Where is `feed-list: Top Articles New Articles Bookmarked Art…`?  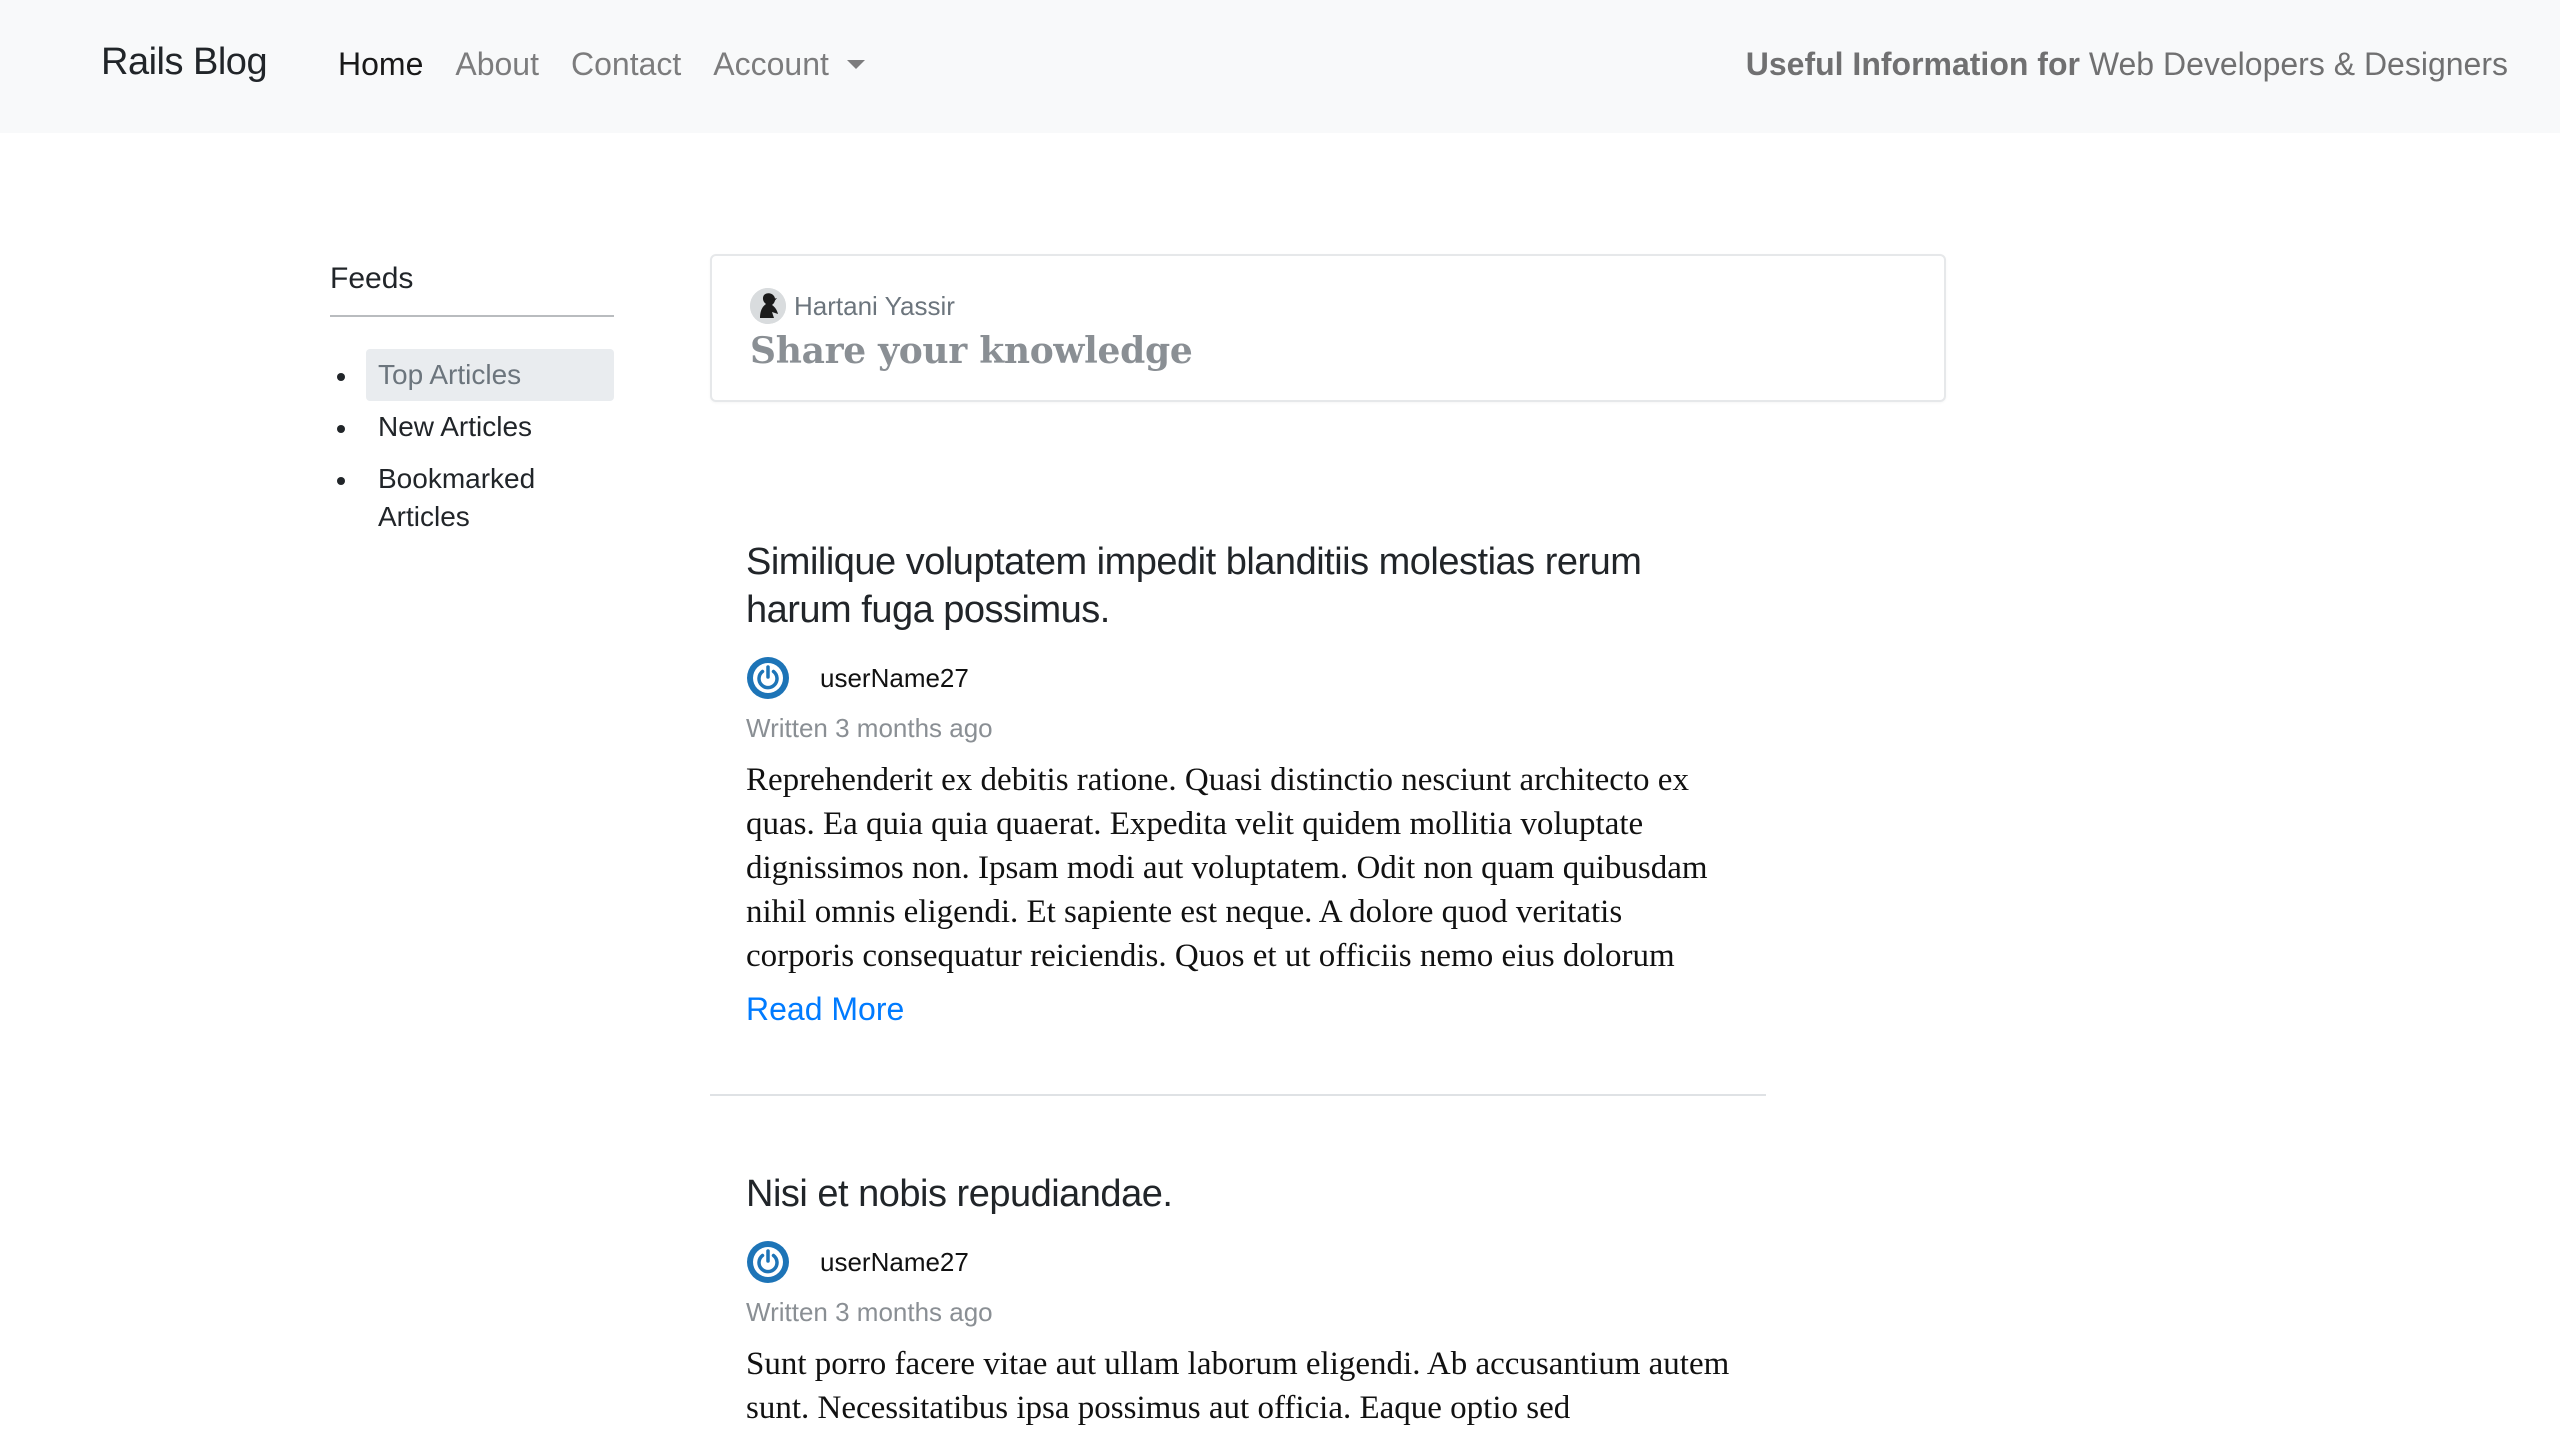 feed-list: Top Articles New Articles Bookmarked Art… is located at coordinates (472, 446).